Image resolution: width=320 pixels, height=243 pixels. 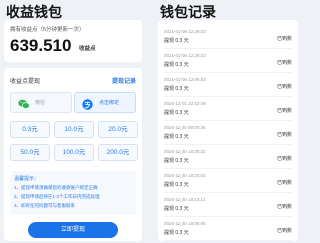 I want to click on record-row: 2020-11-30 18:06:05 提现 0.3 元 已到账, so click(x=228, y=229).